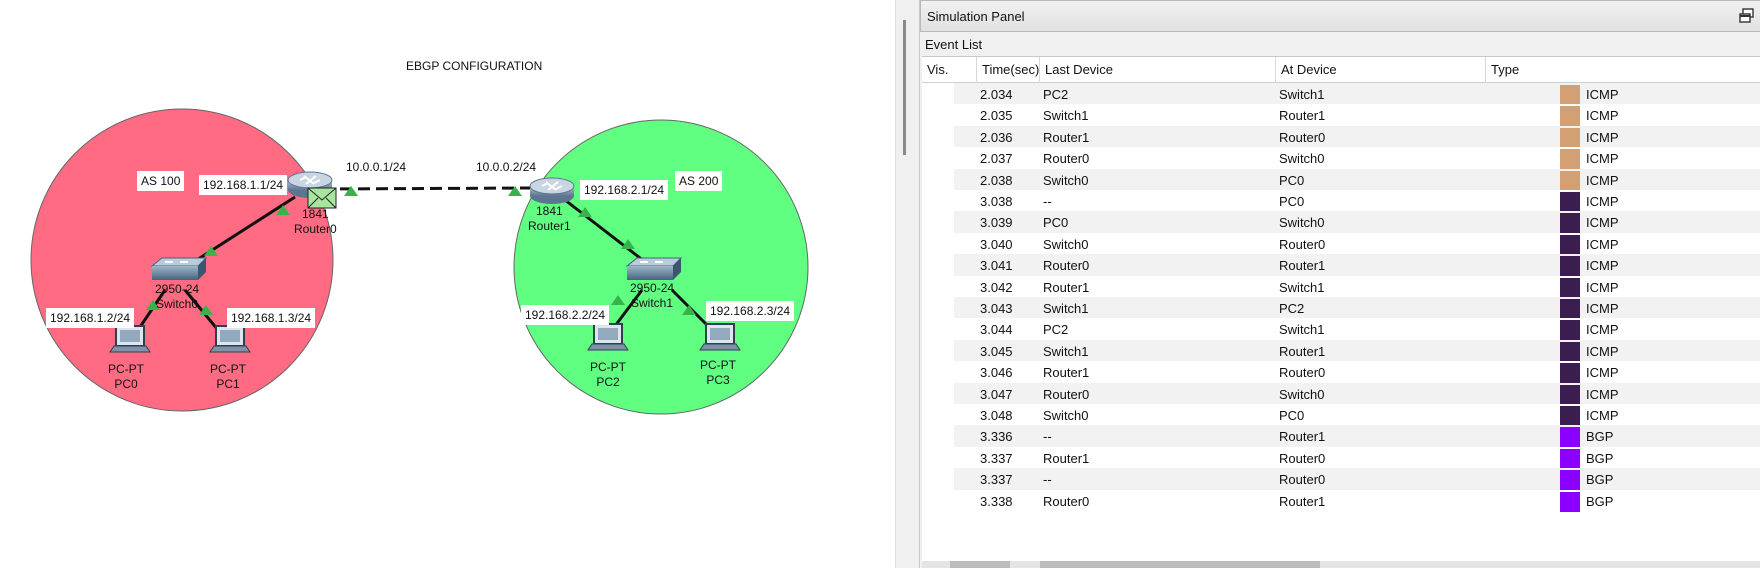 Image resolution: width=1760 pixels, height=568 pixels. What do you see at coordinates (1341, 202) in the screenshot?
I see `table-row: 3.038 -- PC0 ICMP` at bounding box center [1341, 202].